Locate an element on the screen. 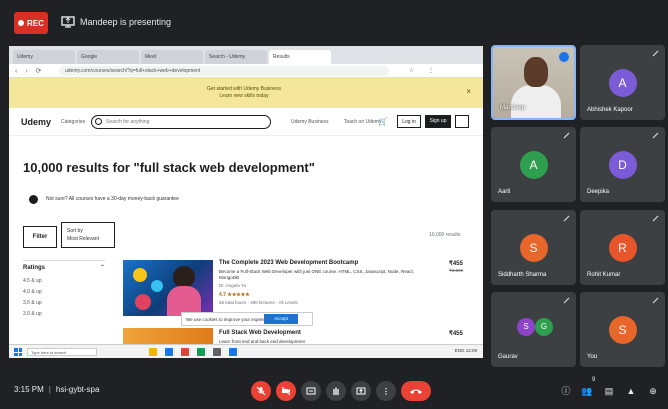 This screenshot has height=409, width=668. participant-name: Aarti is located at coordinates (504, 192).